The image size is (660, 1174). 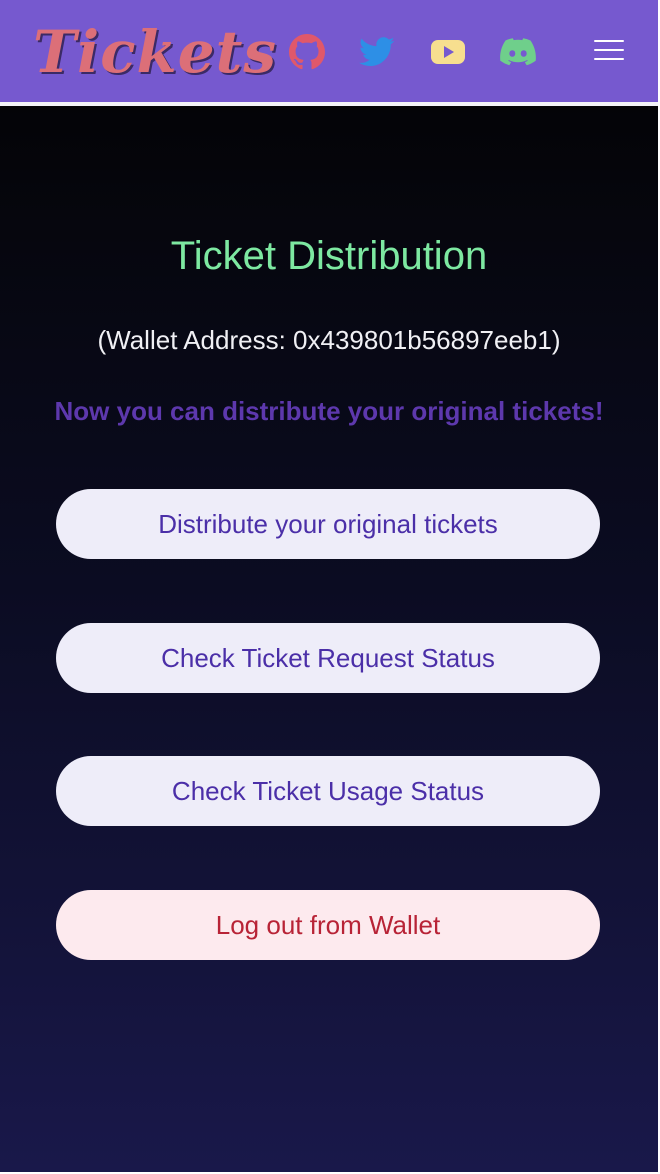 I want to click on wallet-address: (Wallet Address: 0x439801b56897eeb1), so click(x=329, y=340).